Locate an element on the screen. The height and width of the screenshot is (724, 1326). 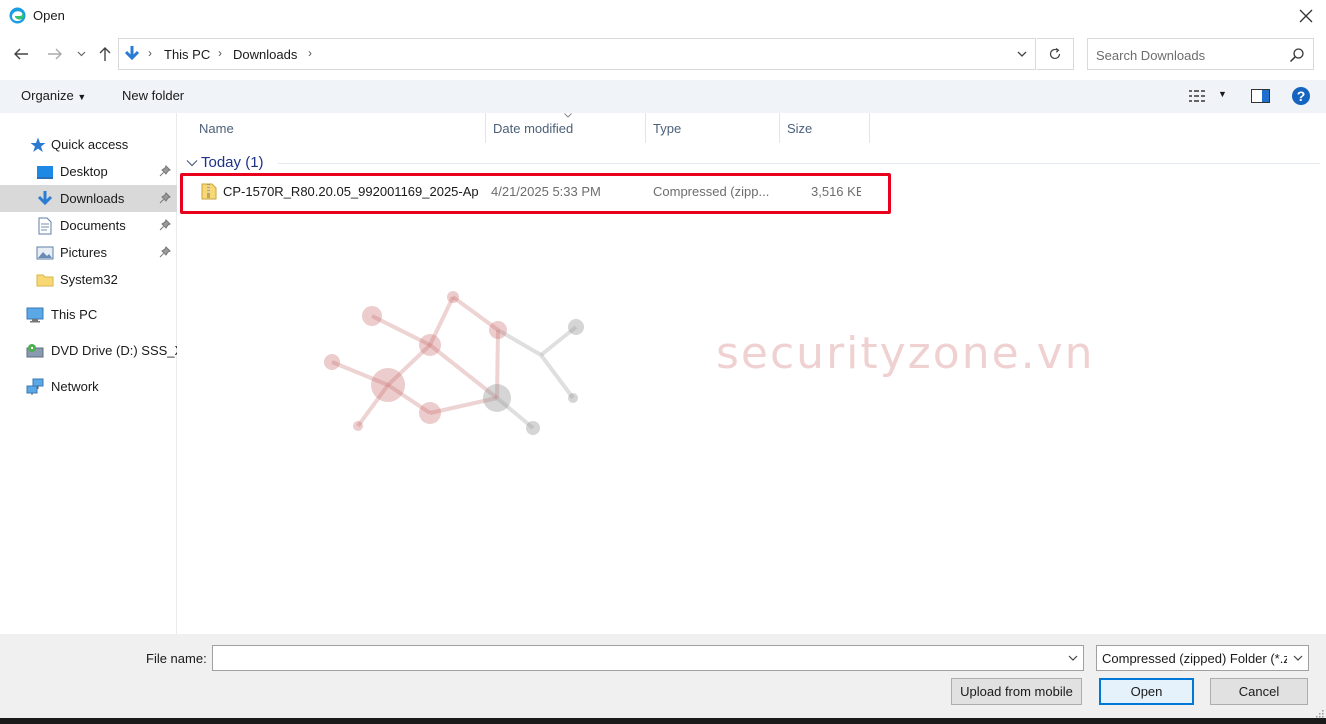
star-icon is located at coordinates (38, 144).